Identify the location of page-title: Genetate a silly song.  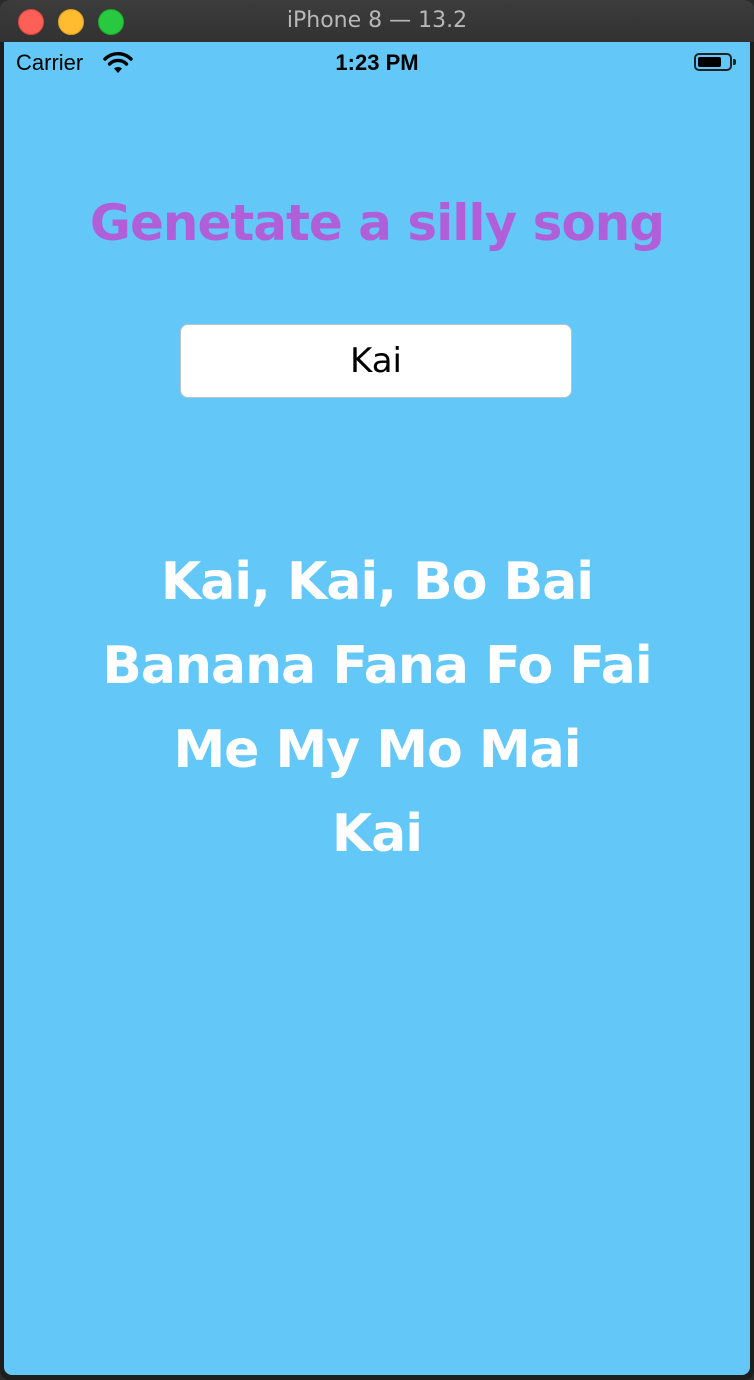
(377, 223).